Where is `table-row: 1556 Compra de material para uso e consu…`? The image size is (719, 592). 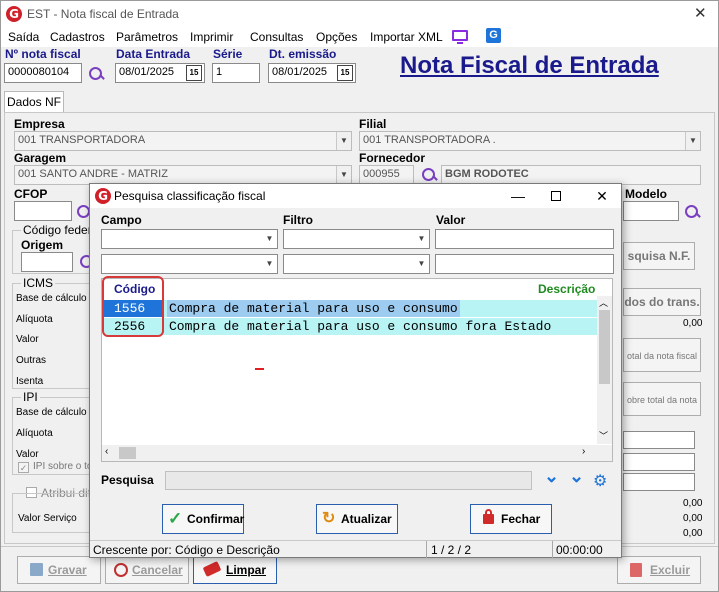
table-row: 1556 Compra de material para uso e consu… is located at coordinates (350, 308).